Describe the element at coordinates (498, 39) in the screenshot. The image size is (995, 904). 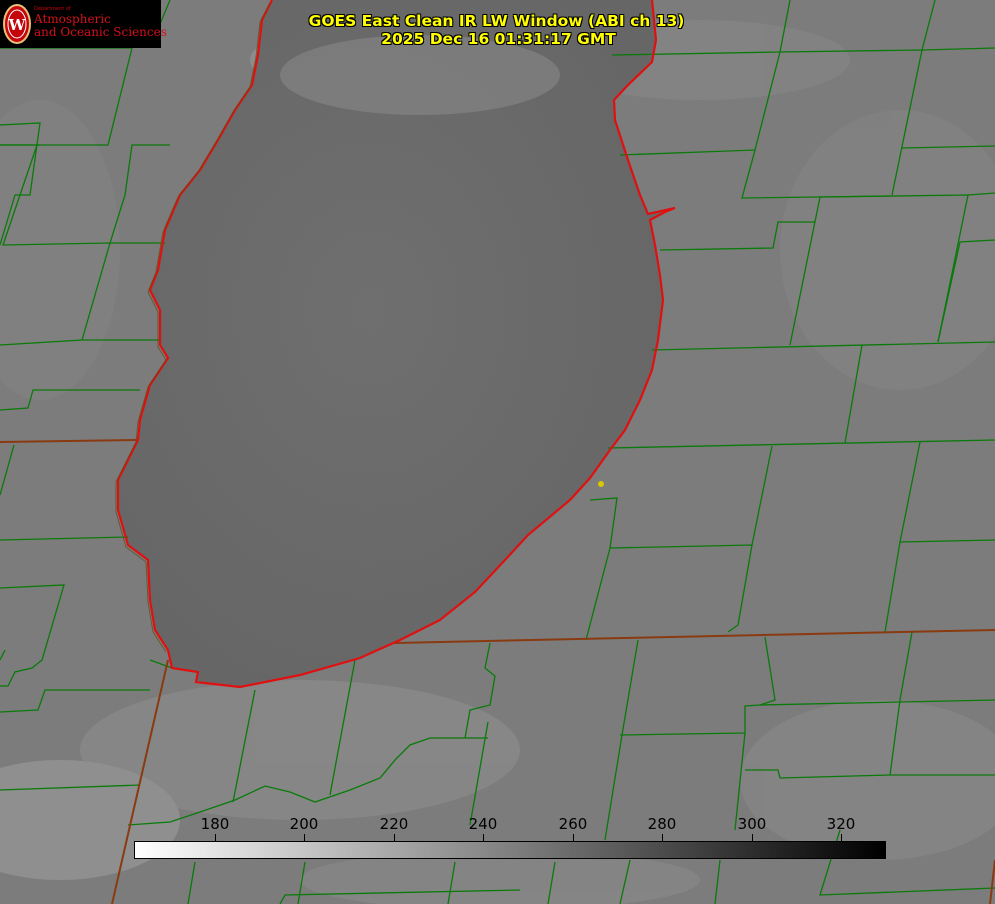
I see `image-timestamp: 2025 Dec 16 01:31:17 GMT` at that location.